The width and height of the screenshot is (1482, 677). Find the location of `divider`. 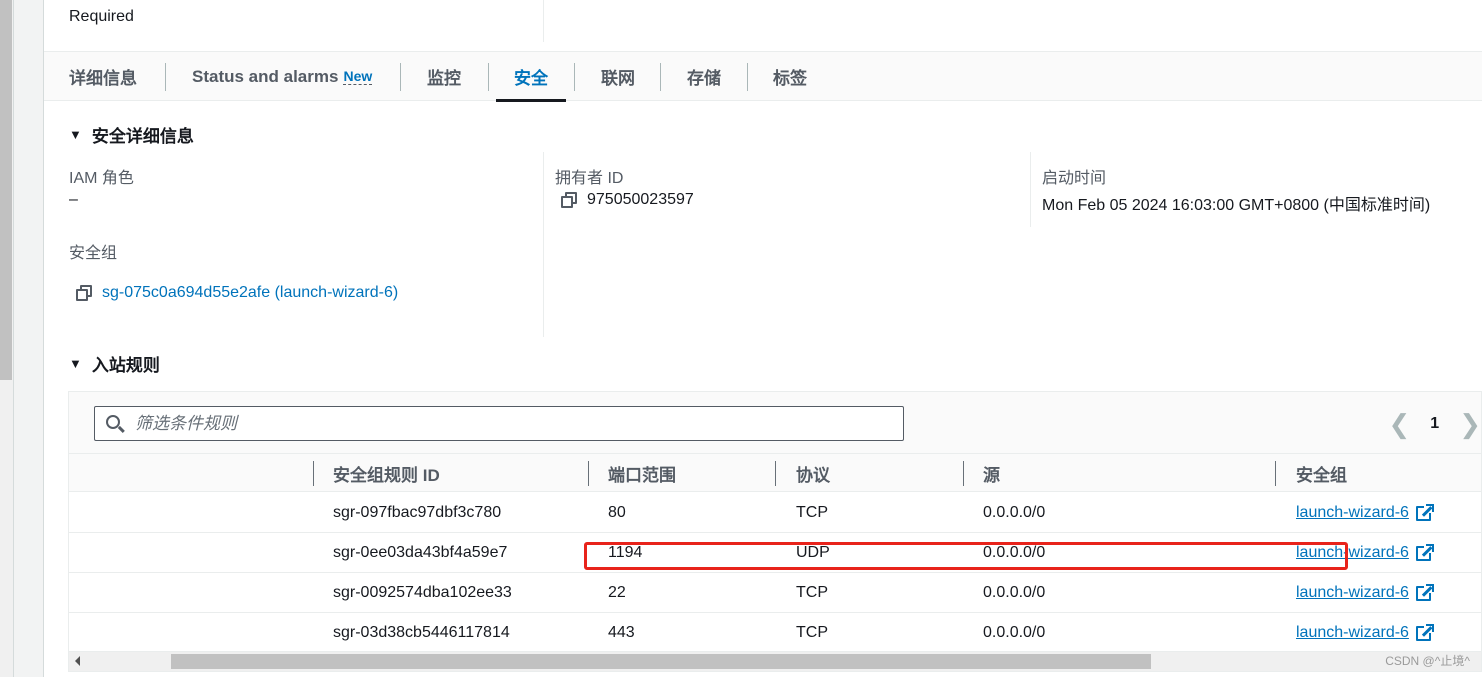

divider is located at coordinates (543, 21).